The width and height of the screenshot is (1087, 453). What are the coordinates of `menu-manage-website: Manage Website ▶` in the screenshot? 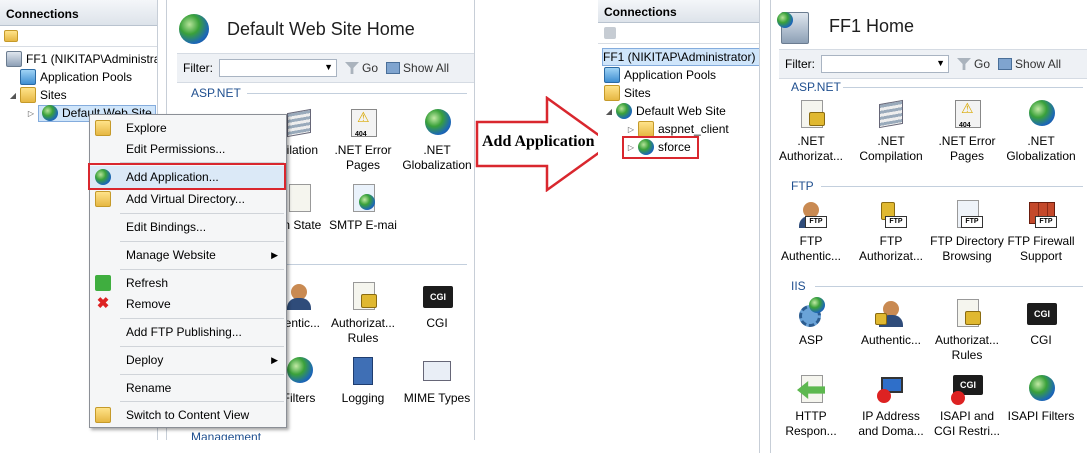 It's located at (188, 255).